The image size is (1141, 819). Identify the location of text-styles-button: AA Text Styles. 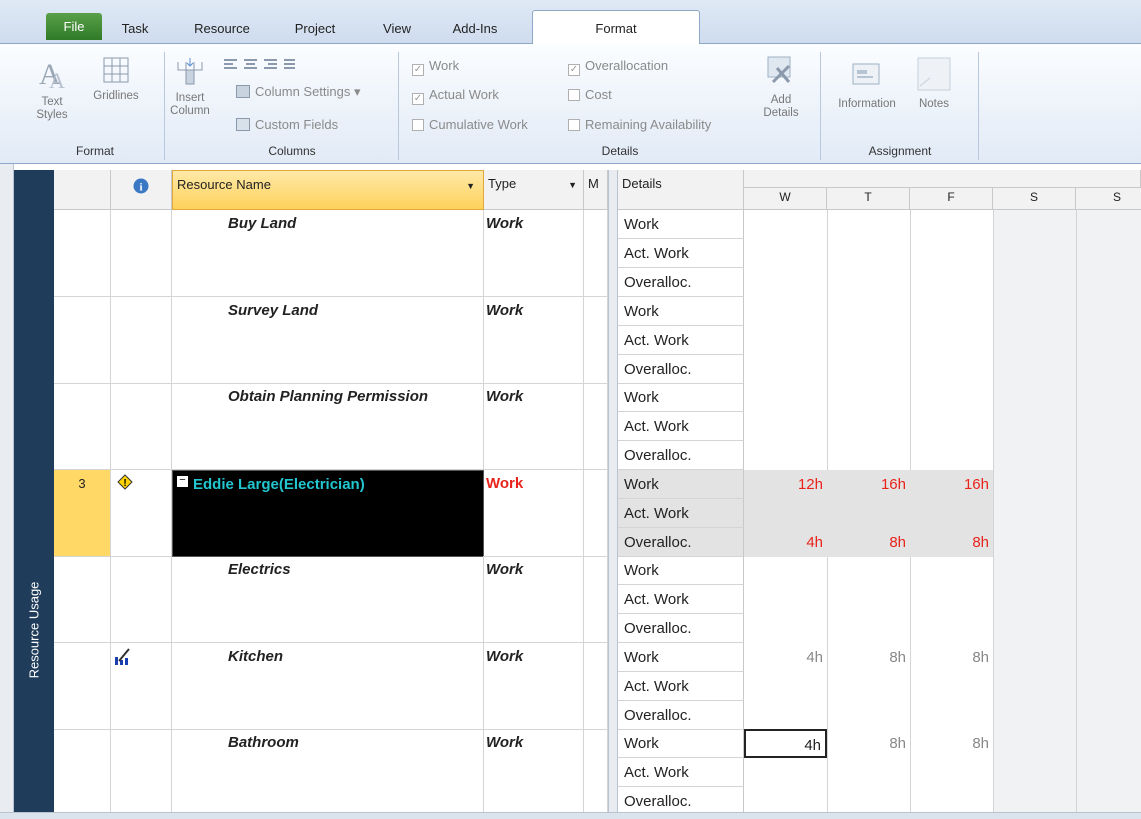
(52, 89).